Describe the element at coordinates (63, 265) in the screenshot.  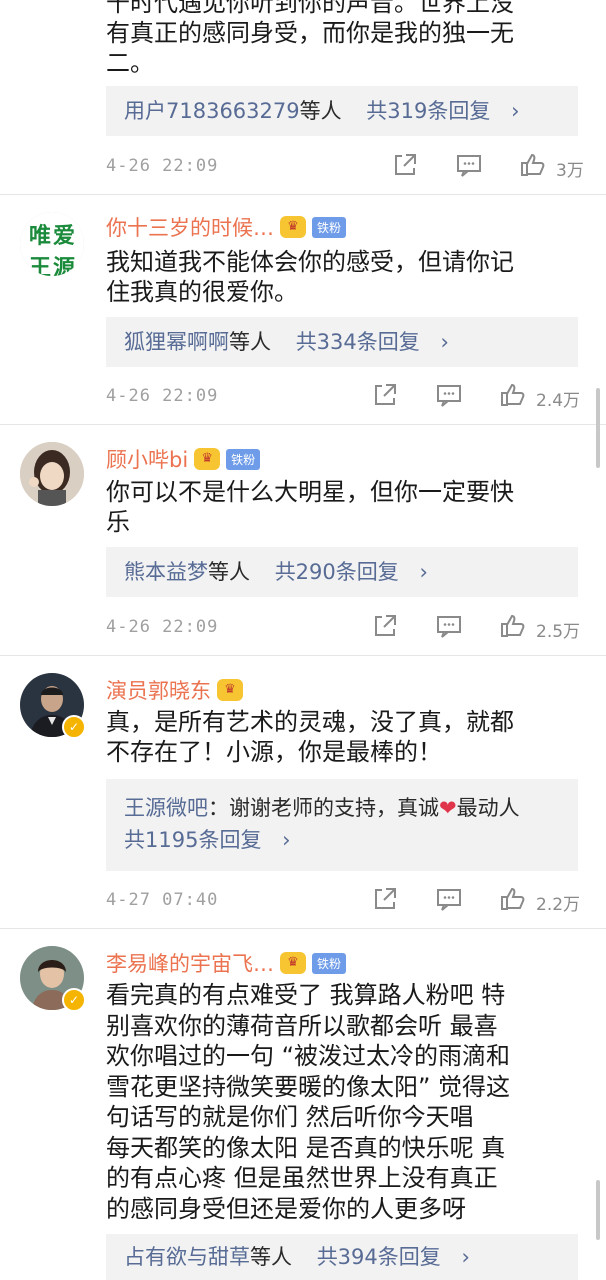
I see `avatar-char: 源` at that location.